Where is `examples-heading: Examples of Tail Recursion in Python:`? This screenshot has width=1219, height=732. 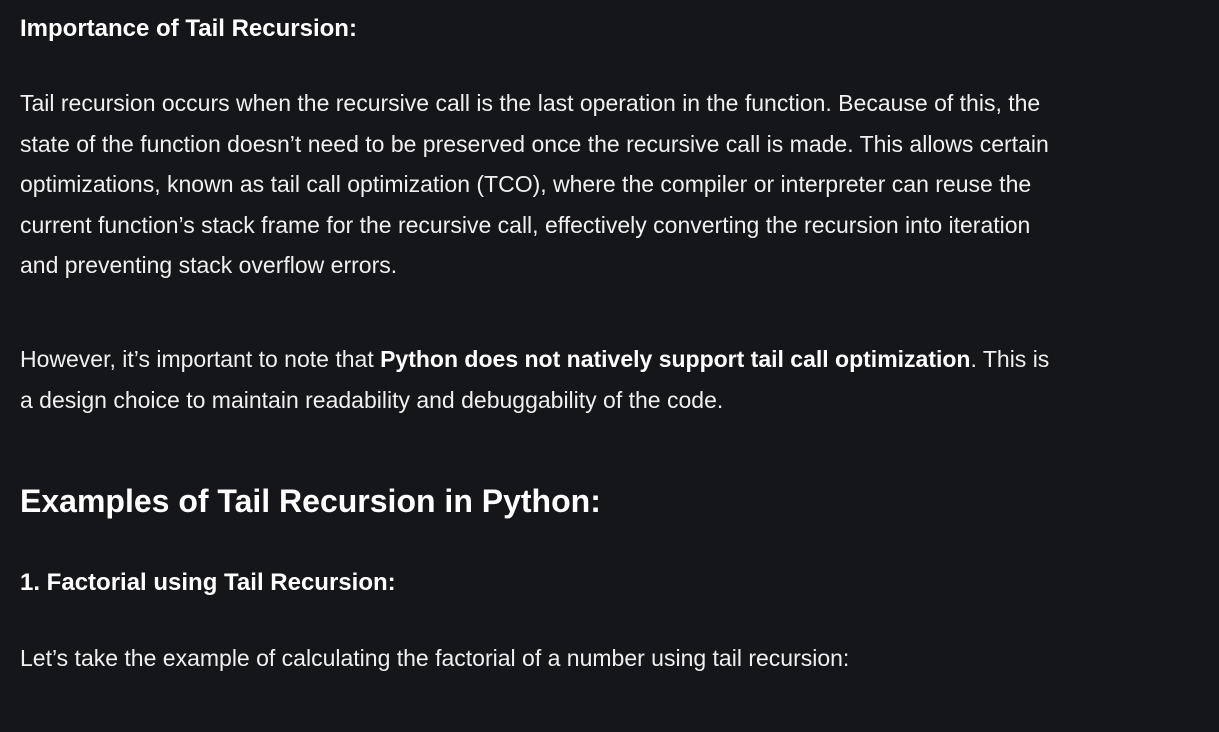 examples-heading: Examples of Tail Recursion in Python: is located at coordinates (310, 501).